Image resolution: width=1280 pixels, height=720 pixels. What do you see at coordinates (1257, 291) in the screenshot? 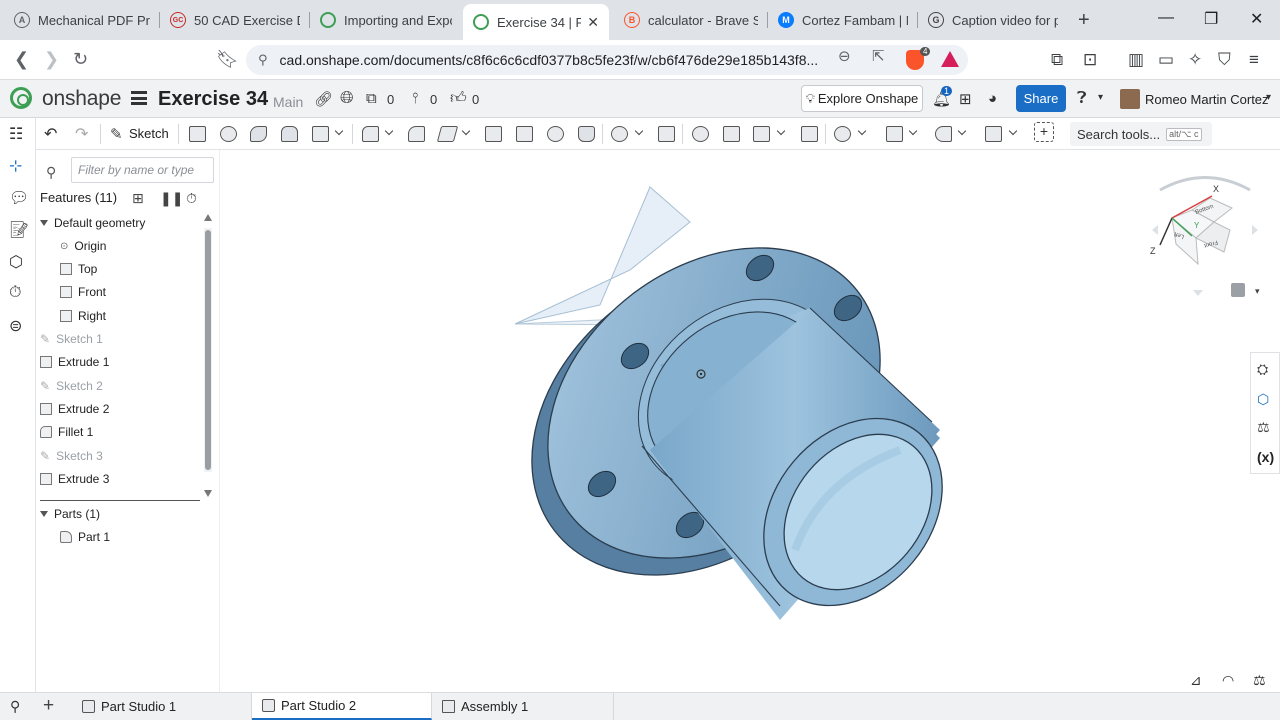
I see `view-options-dropdown-icon: ▾` at bounding box center [1257, 291].